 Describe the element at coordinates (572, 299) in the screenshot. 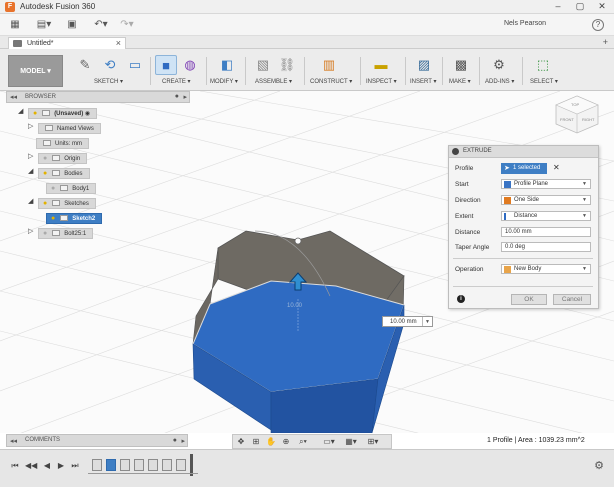

I see `cancel-button: Cancel` at that location.